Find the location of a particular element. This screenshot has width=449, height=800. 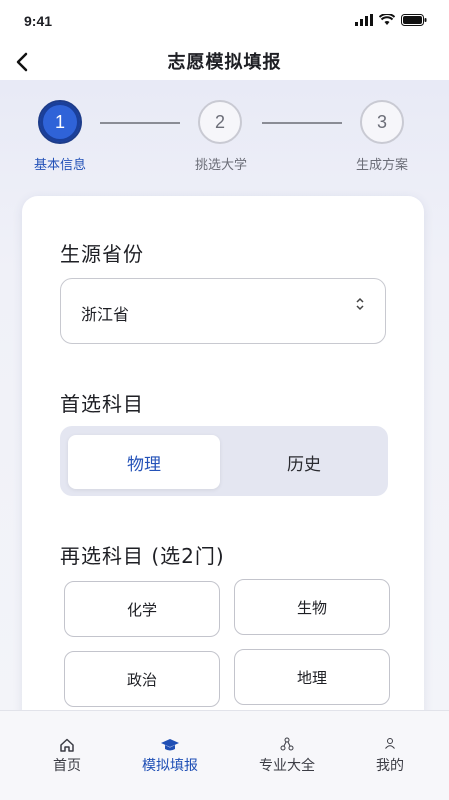

step-1-circle: 1 is located at coordinates (60, 122).